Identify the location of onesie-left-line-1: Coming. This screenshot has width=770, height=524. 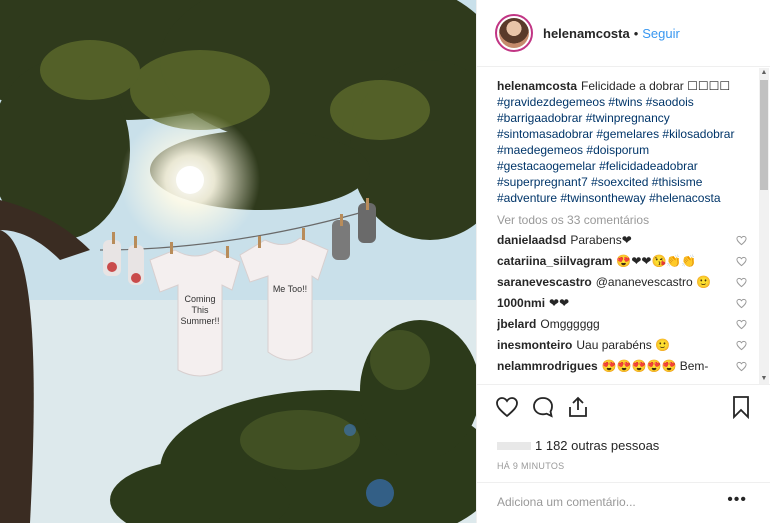
(199, 299).